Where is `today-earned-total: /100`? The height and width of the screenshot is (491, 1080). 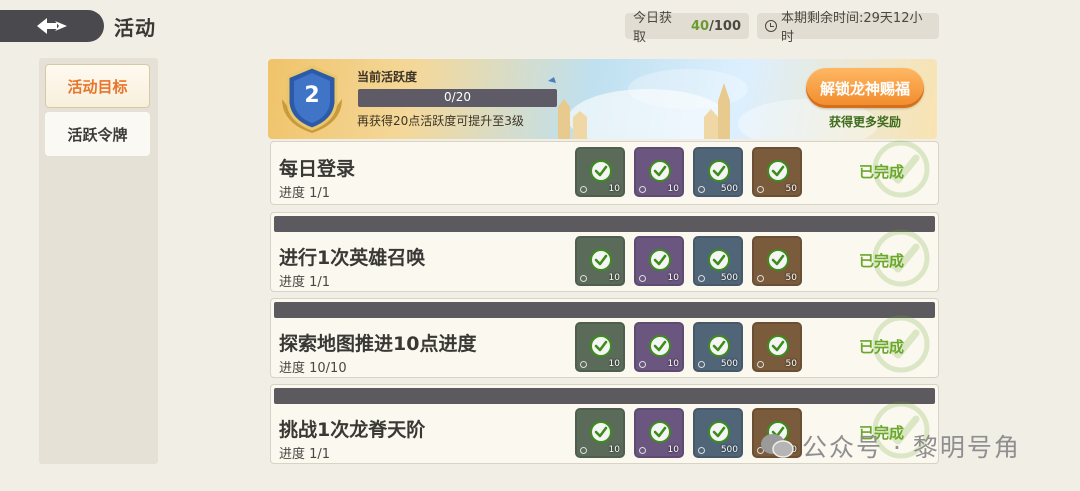 today-earned-total: /100 is located at coordinates (725, 26).